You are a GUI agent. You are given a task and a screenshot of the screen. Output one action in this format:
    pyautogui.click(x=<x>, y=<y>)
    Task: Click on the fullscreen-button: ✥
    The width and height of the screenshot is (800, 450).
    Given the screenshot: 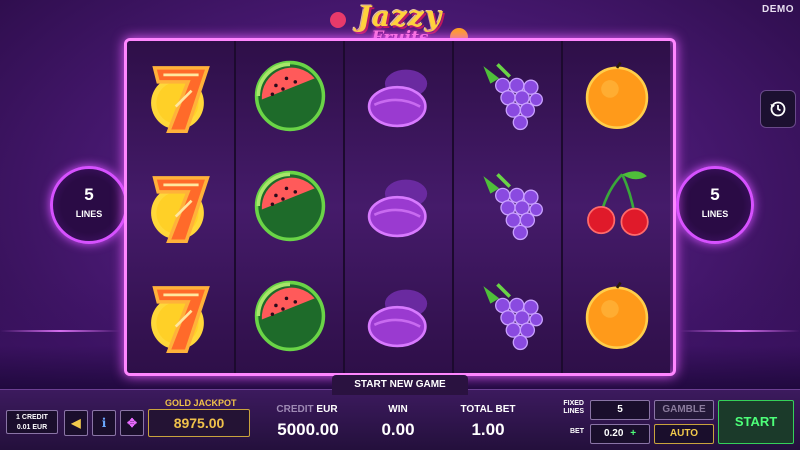 What is the action you would take?
    pyautogui.click(x=132, y=423)
    